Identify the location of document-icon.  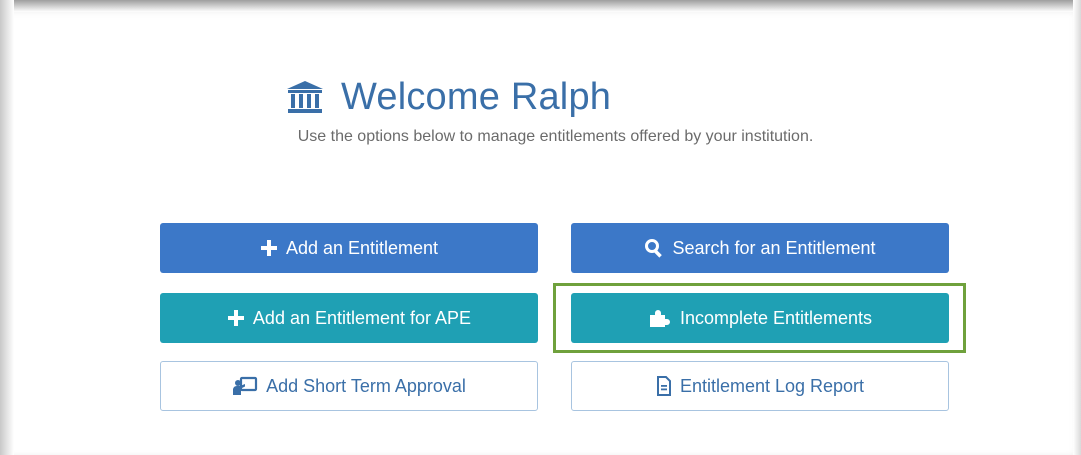
(664, 386).